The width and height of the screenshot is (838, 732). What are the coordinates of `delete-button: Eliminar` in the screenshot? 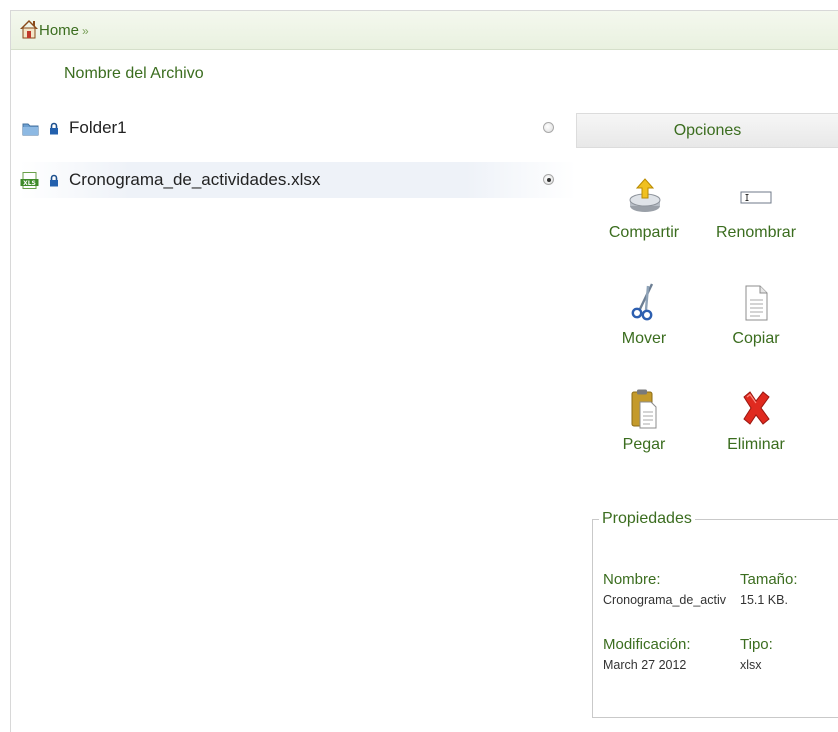 It's located at (756, 430).